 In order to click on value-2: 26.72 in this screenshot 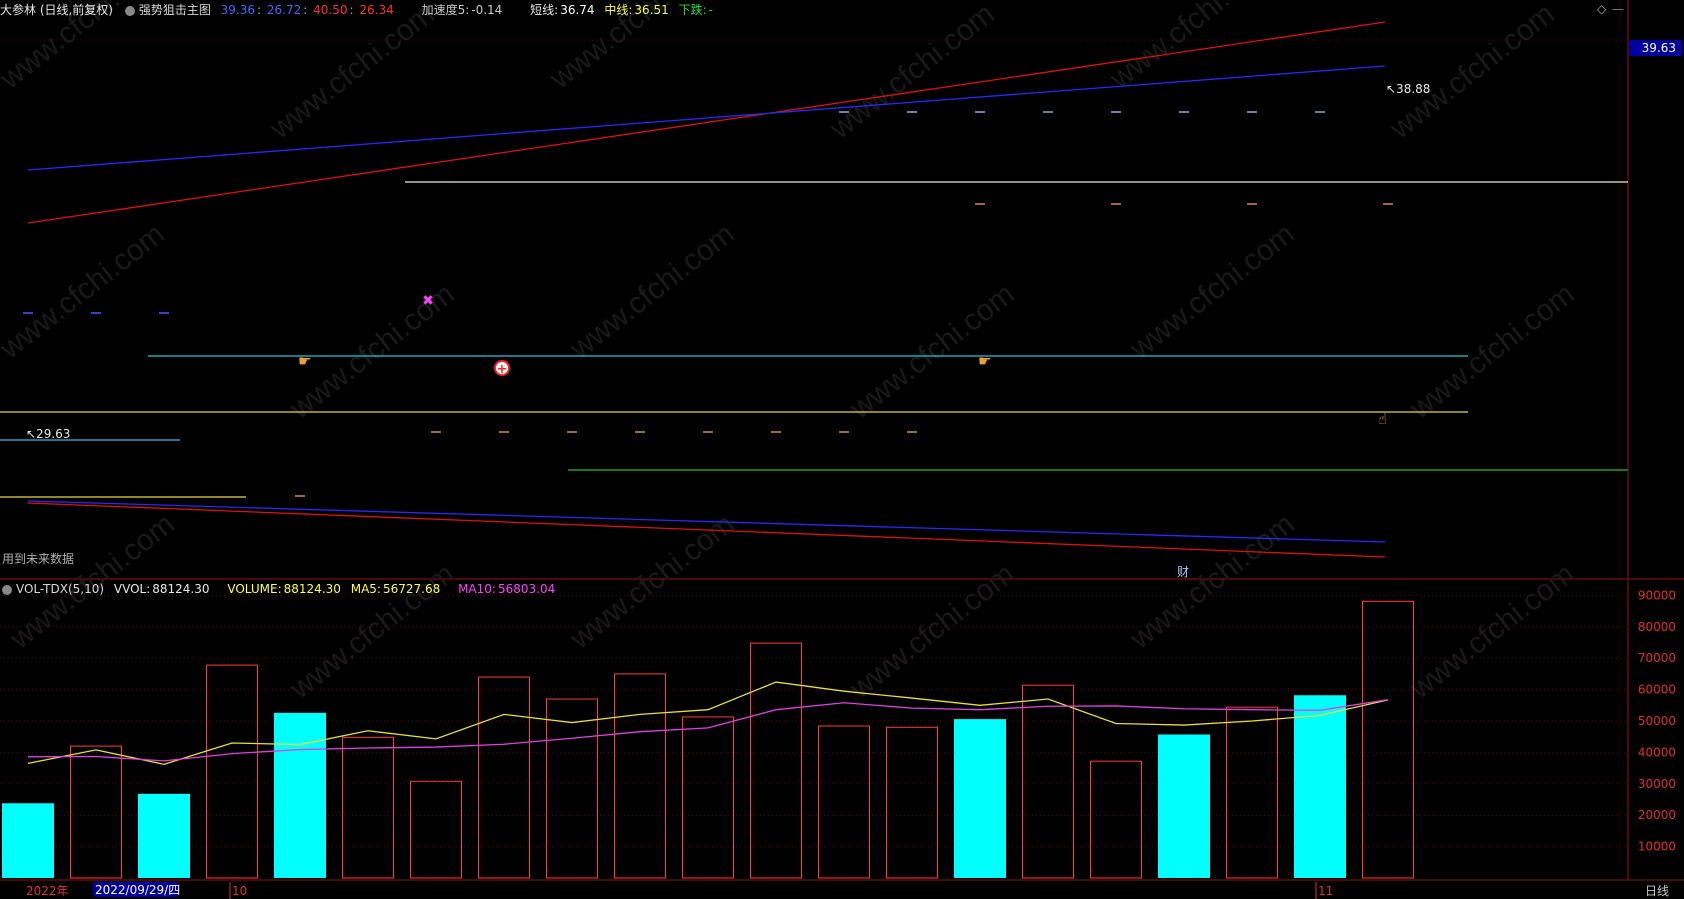, I will do `click(284, 10)`.